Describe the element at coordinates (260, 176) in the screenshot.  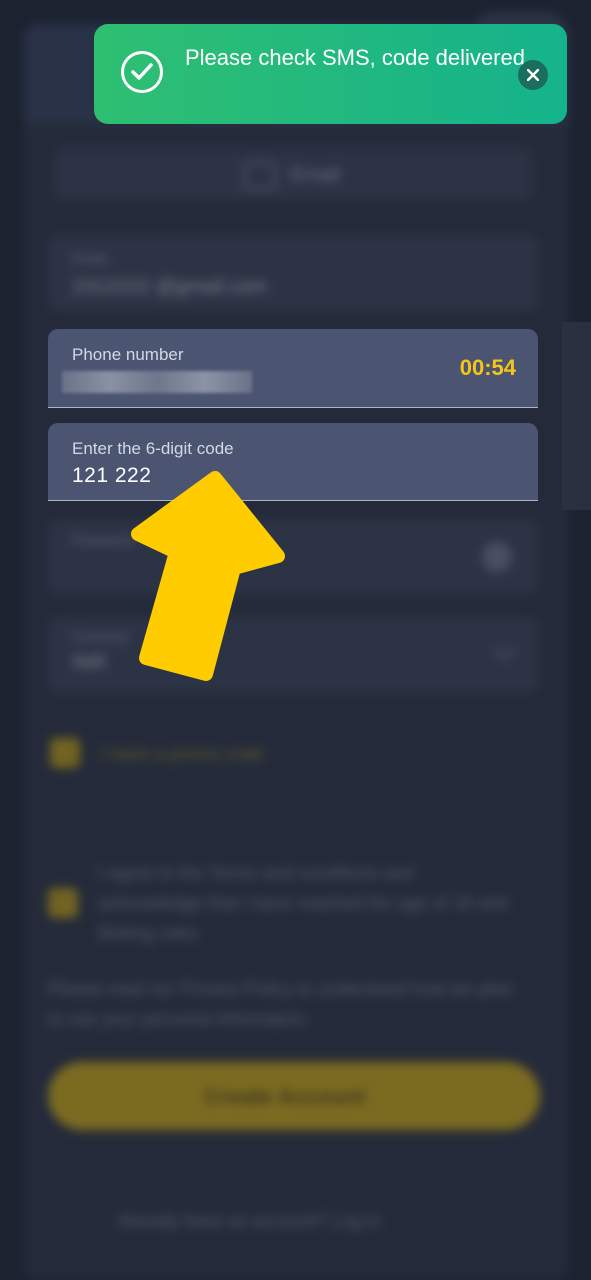
I see `mail-icon` at that location.